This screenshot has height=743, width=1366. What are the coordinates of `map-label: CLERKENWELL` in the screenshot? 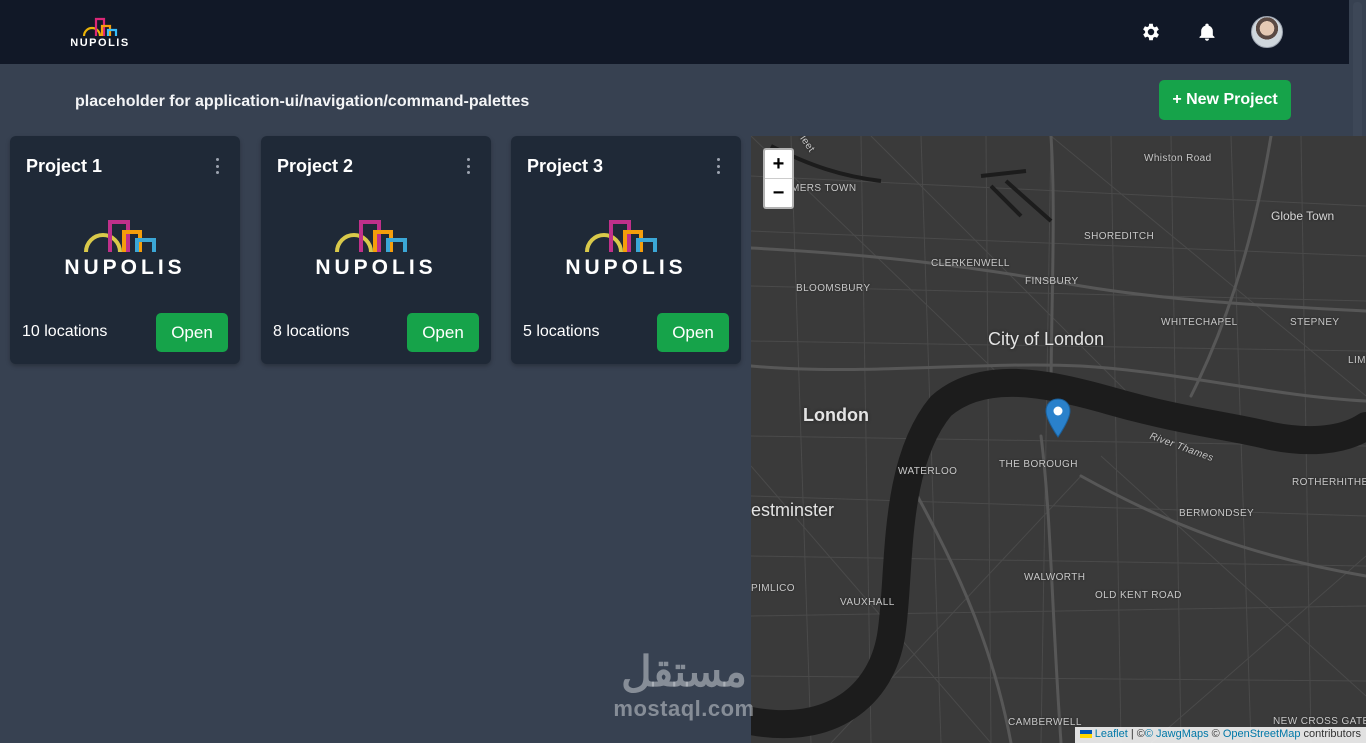 It's located at (970, 263).